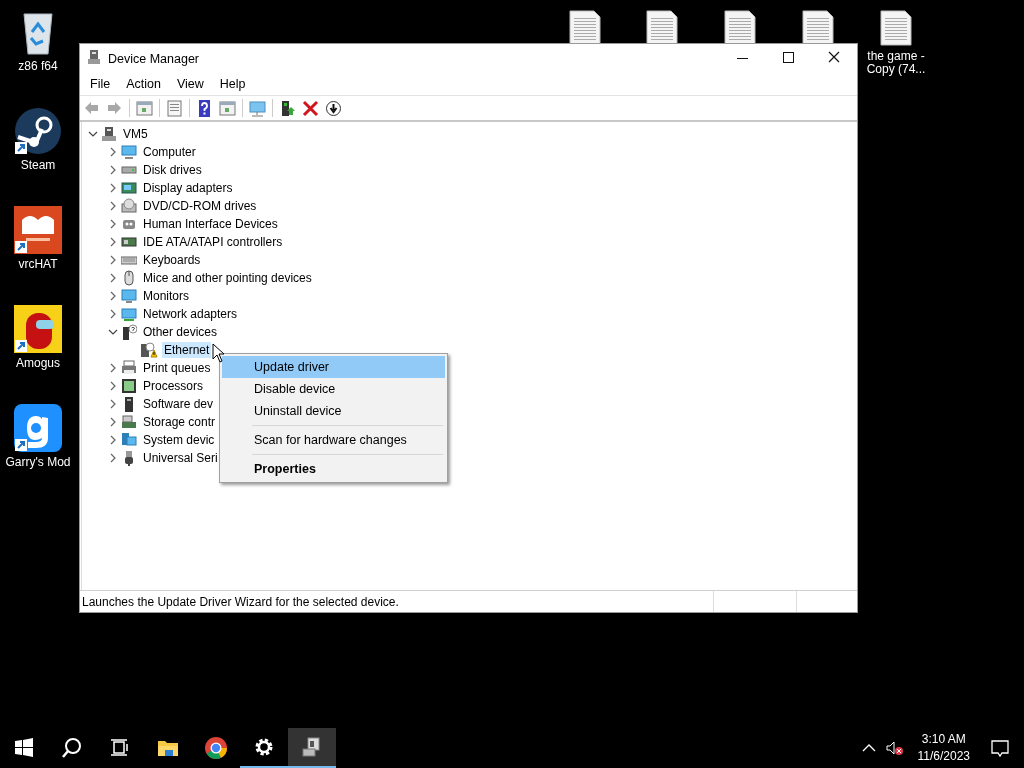  I want to click on tree-item: DVD/CD-ROM drives, so click(200, 206).